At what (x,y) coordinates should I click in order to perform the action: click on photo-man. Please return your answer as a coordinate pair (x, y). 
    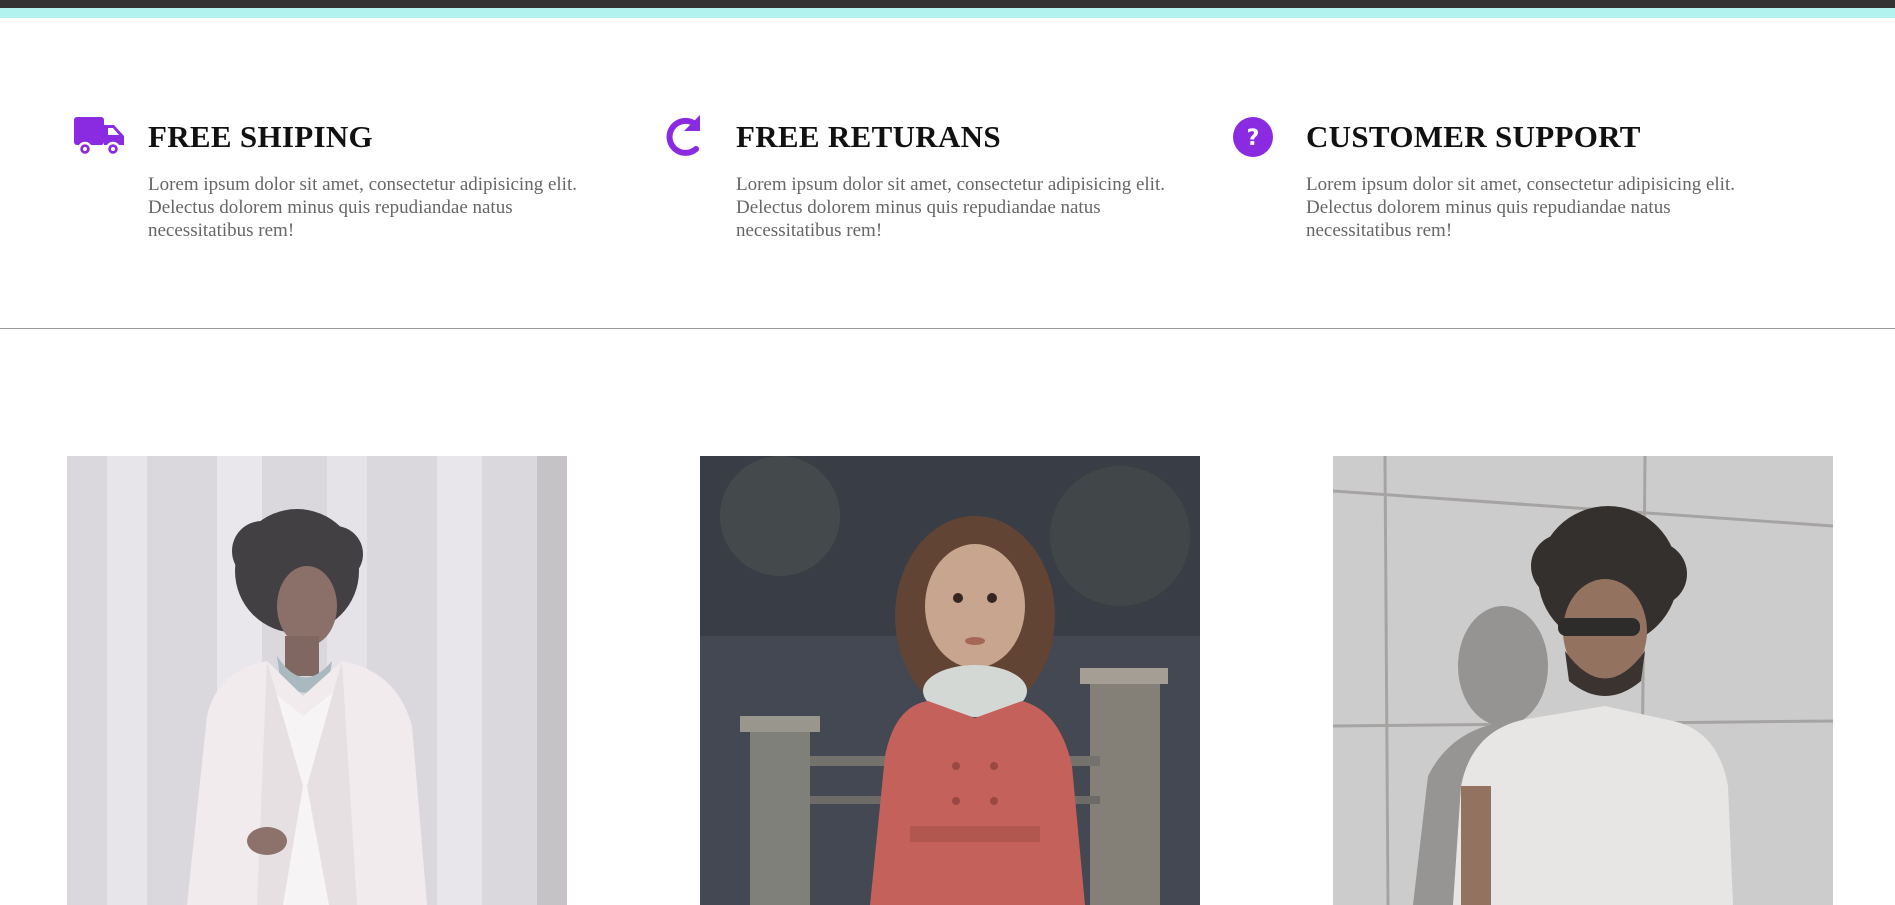
    Looking at the image, I should click on (1583, 680).